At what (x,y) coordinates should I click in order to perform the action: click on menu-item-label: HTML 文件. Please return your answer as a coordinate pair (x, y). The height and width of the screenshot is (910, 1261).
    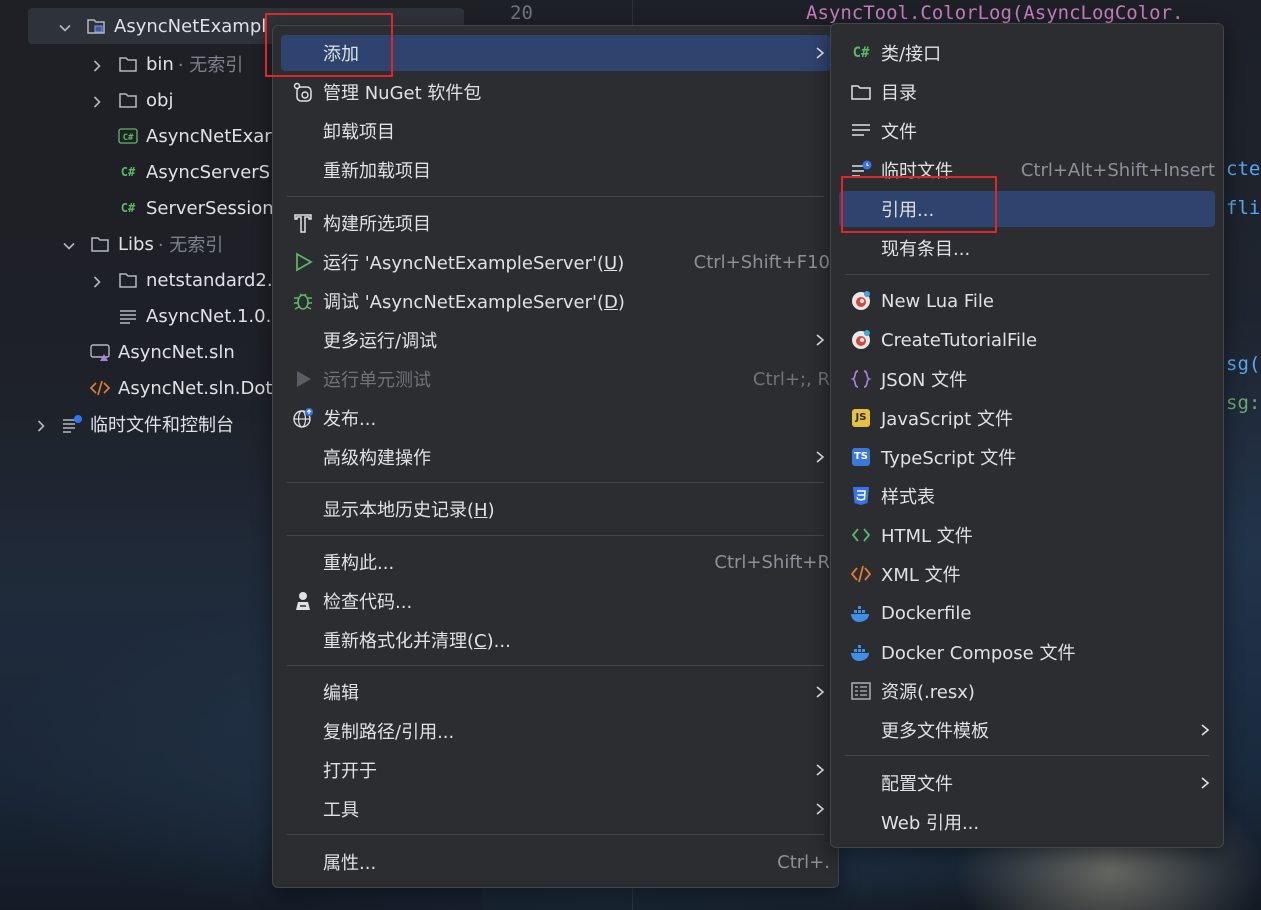
    Looking at the image, I should click on (927, 536).